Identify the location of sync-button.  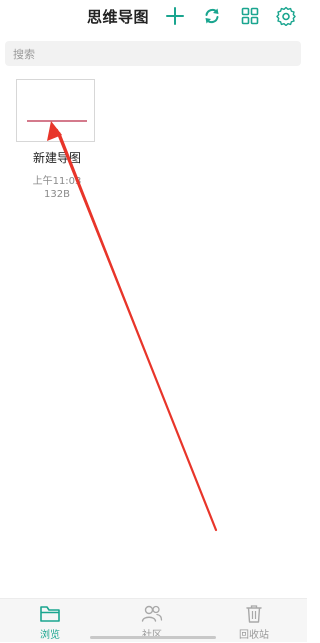
(212, 16).